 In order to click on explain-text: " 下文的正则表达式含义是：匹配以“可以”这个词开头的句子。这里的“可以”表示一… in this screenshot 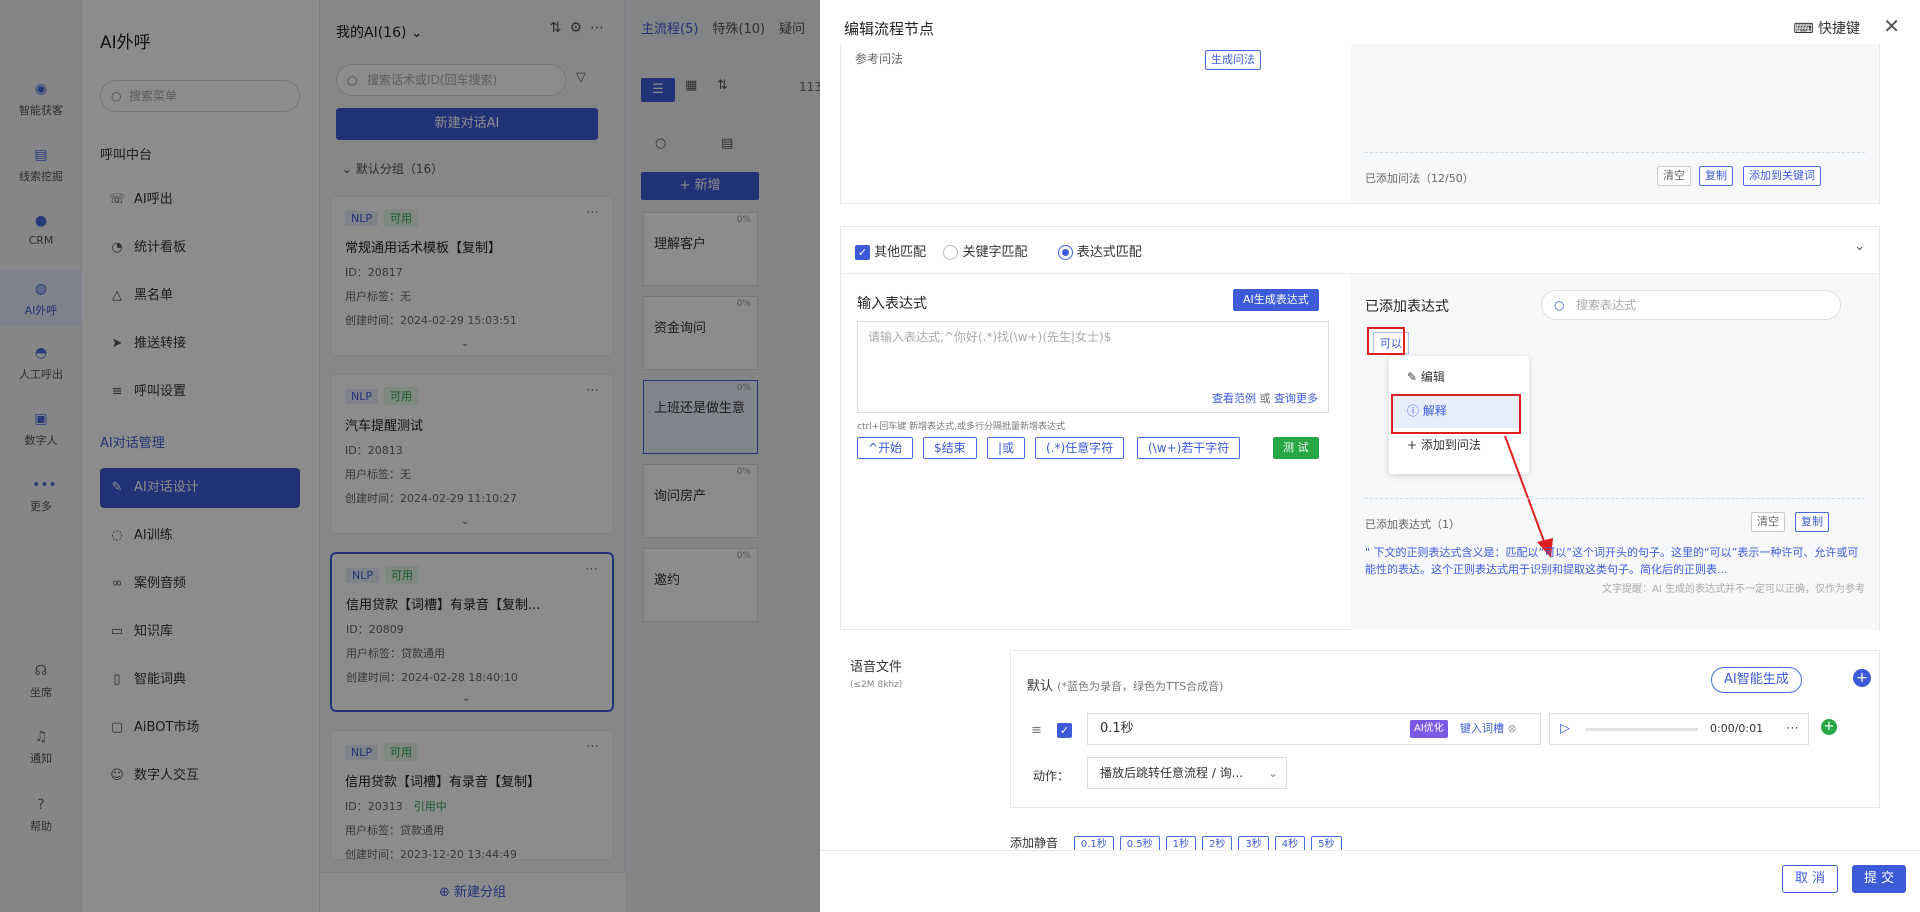, I will do `click(1612, 561)`.